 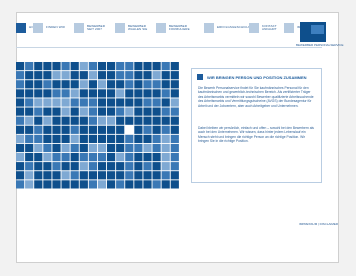 I want to click on nav-item-4: BEWERBER FORMULIERE, so click(x=173, y=28).